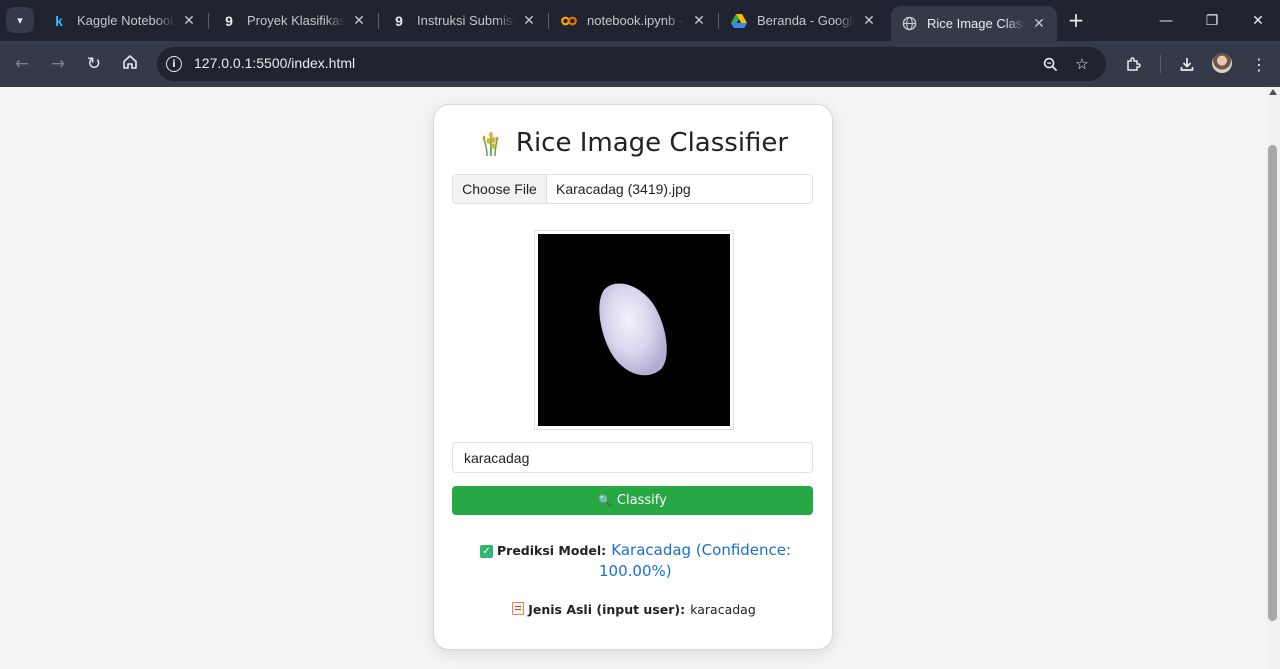 The width and height of the screenshot is (1280, 669). I want to click on bookmark-star-icon: ☆, so click(1082, 64).